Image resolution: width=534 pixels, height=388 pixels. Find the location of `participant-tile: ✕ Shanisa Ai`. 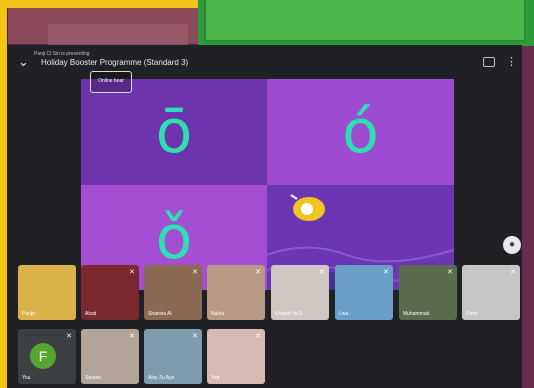

participant-tile: ✕ Shanisa Ai is located at coordinates (173, 292).